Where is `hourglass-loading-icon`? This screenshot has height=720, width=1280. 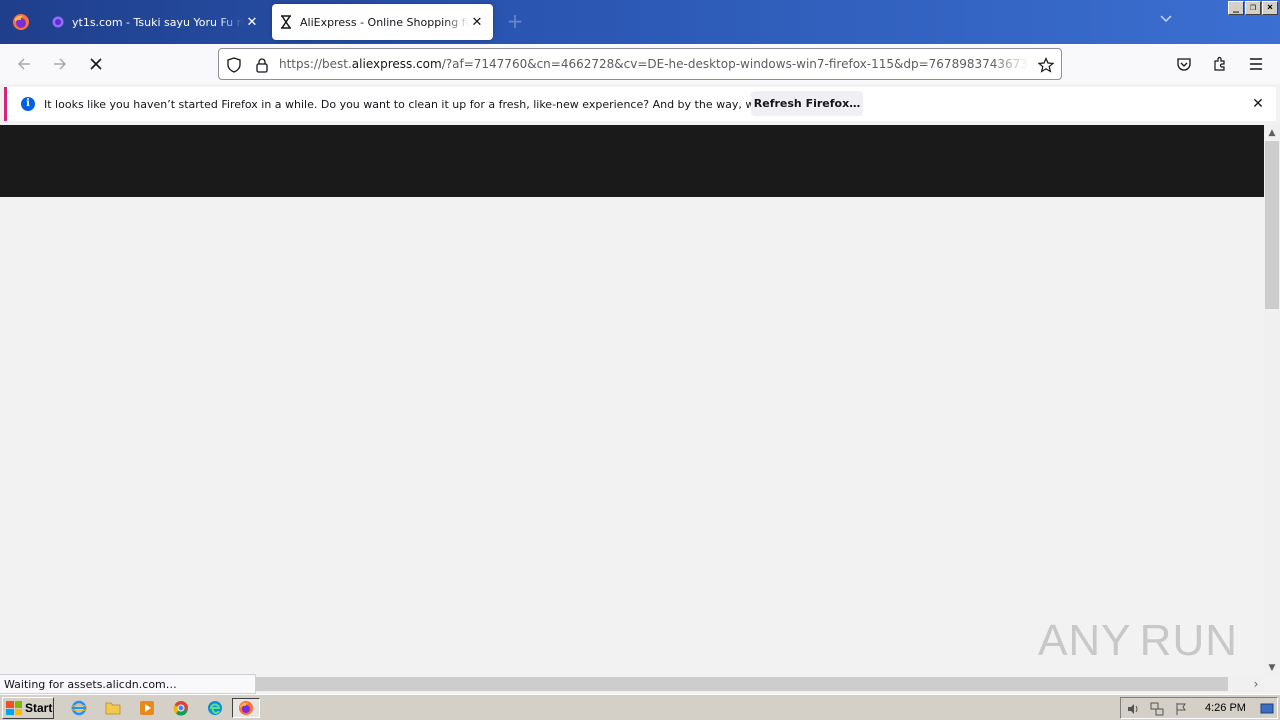 hourglass-loading-icon is located at coordinates (286, 22).